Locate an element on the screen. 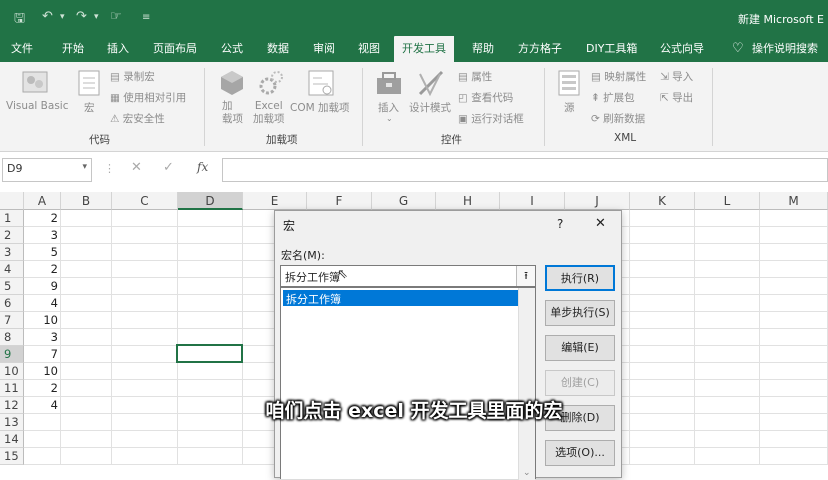 This screenshot has height=480, width=828. tab-page-layout: 页面布局 is located at coordinates (175, 49).